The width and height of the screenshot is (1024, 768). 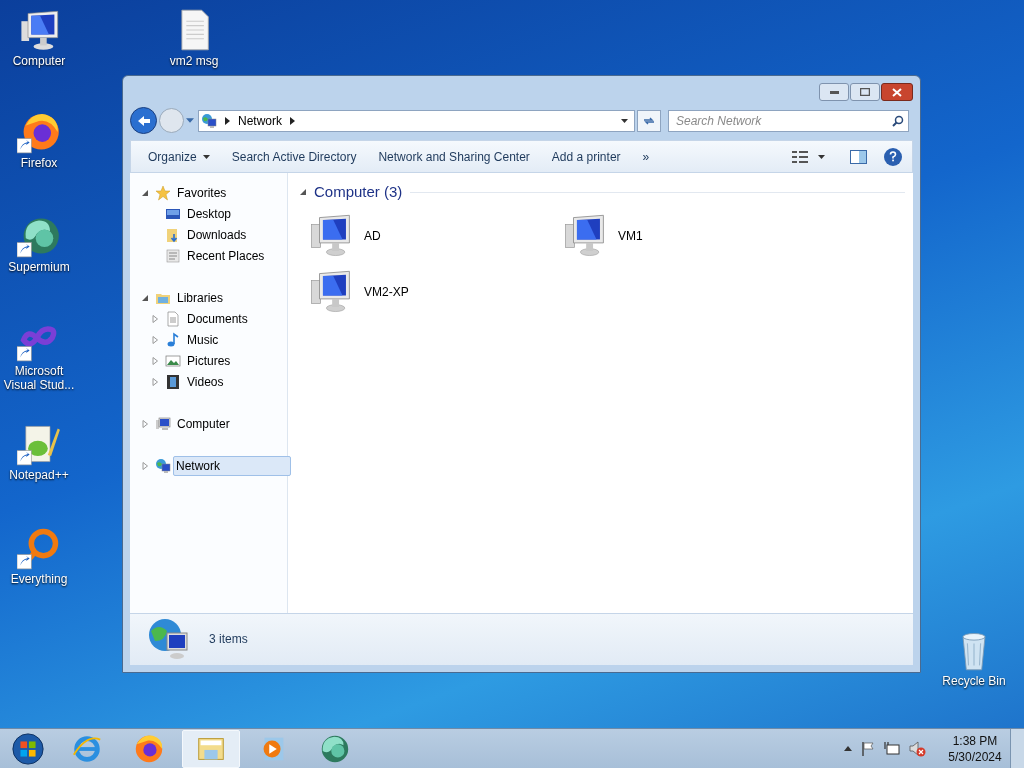 What do you see at coordinates (630, 235) in the screenshot?
I see `host-name: VM1` at bounding box center [630, 235].